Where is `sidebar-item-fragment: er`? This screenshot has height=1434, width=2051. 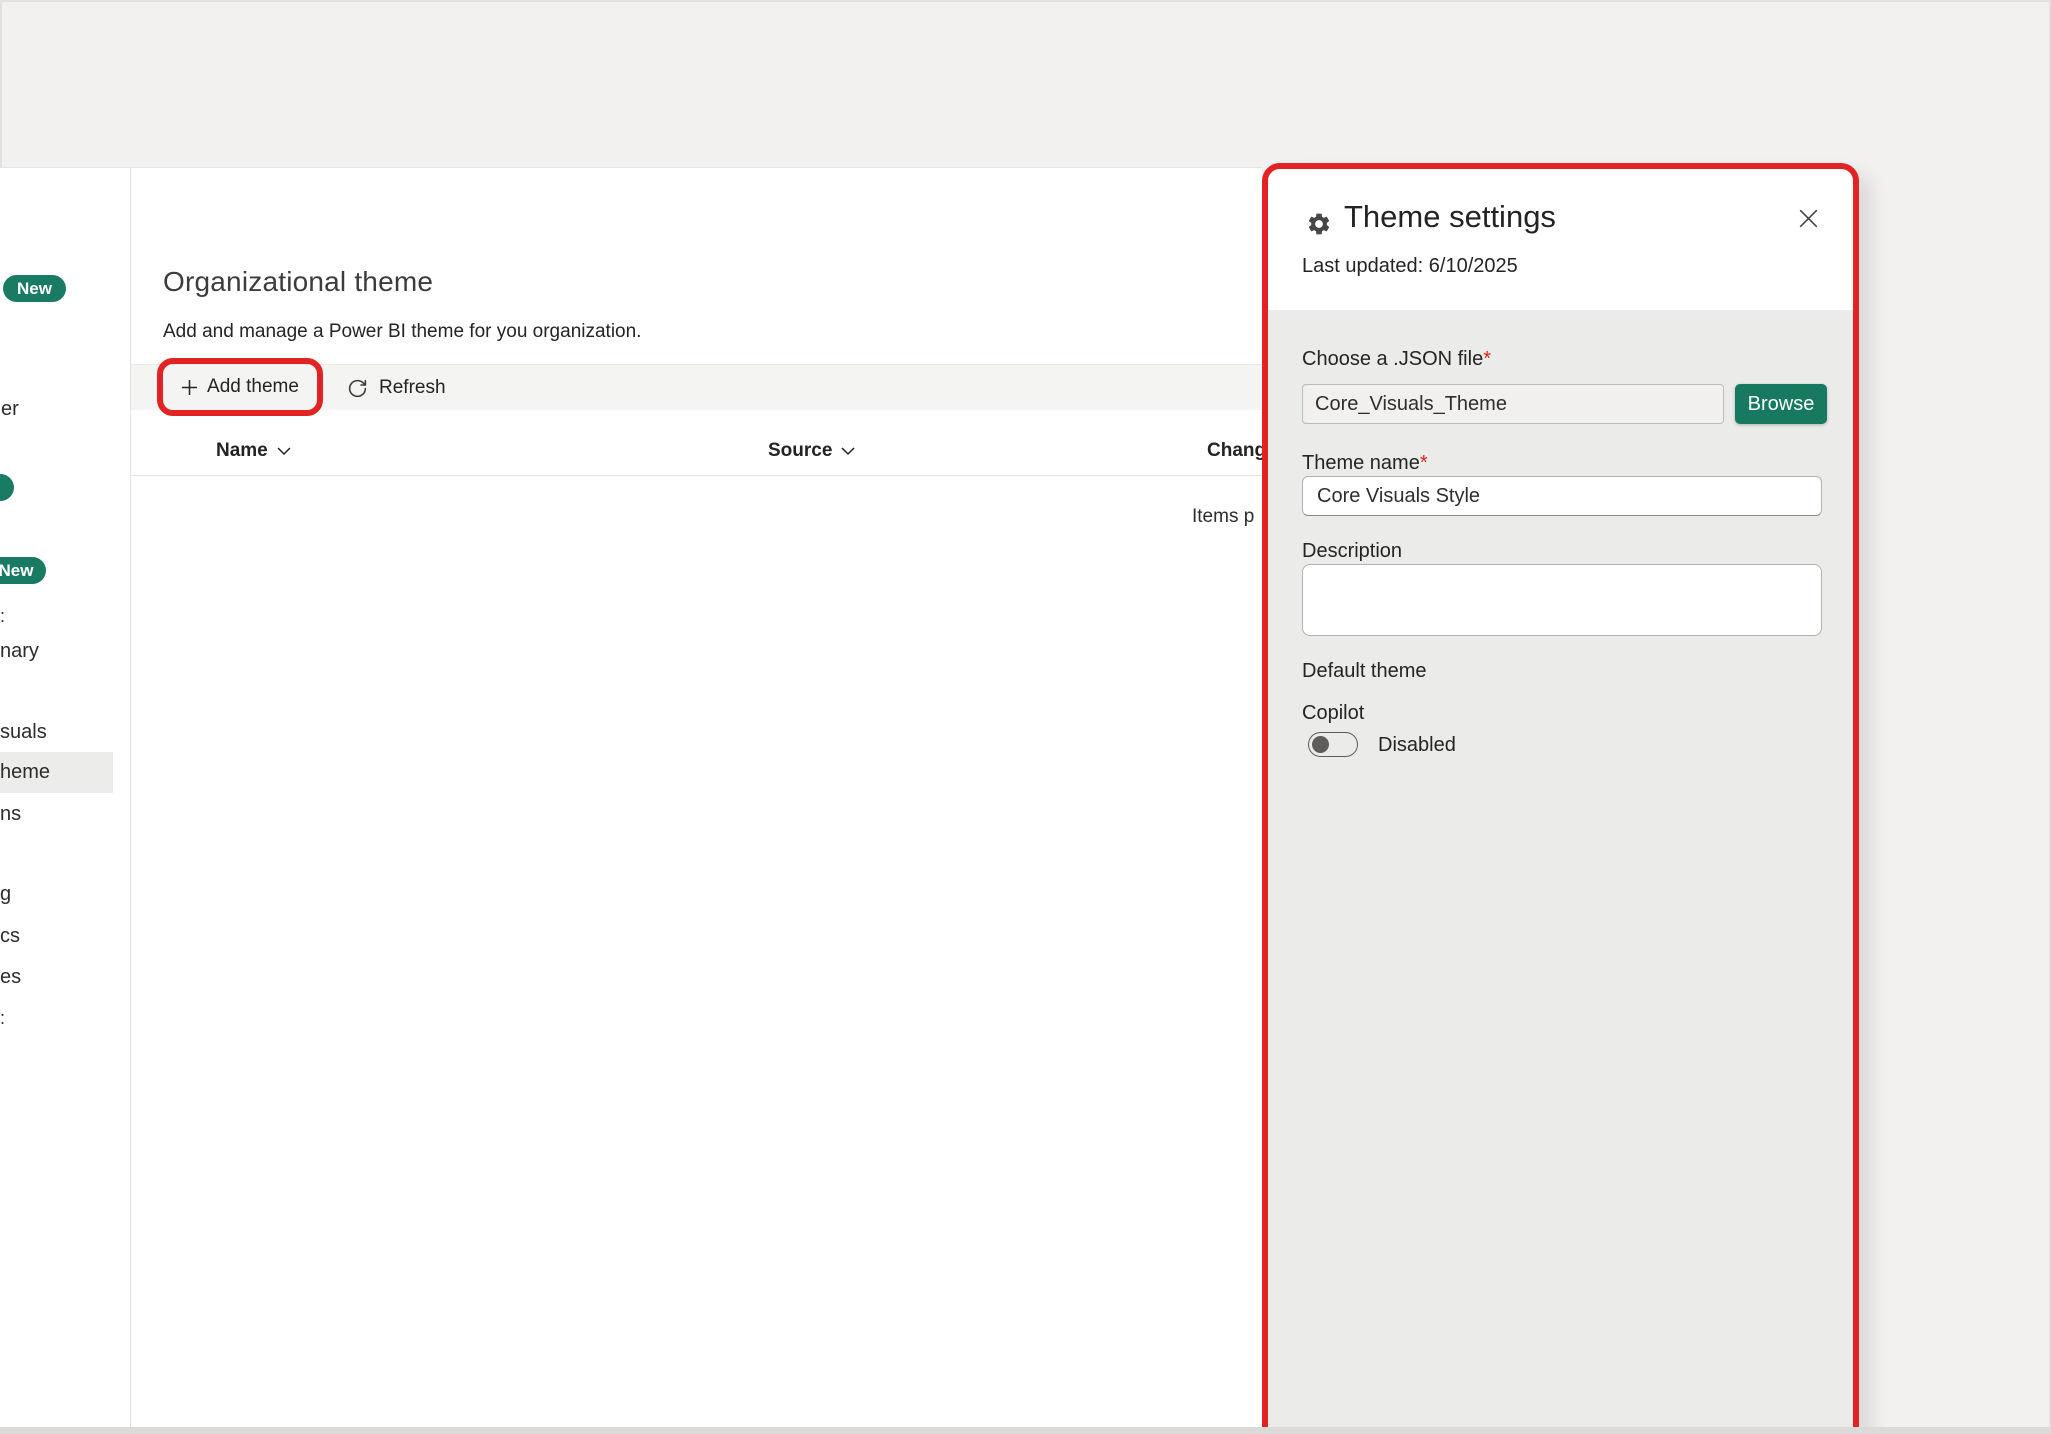
sidebar-item-fragment: er is located at coordinates (10, 409).